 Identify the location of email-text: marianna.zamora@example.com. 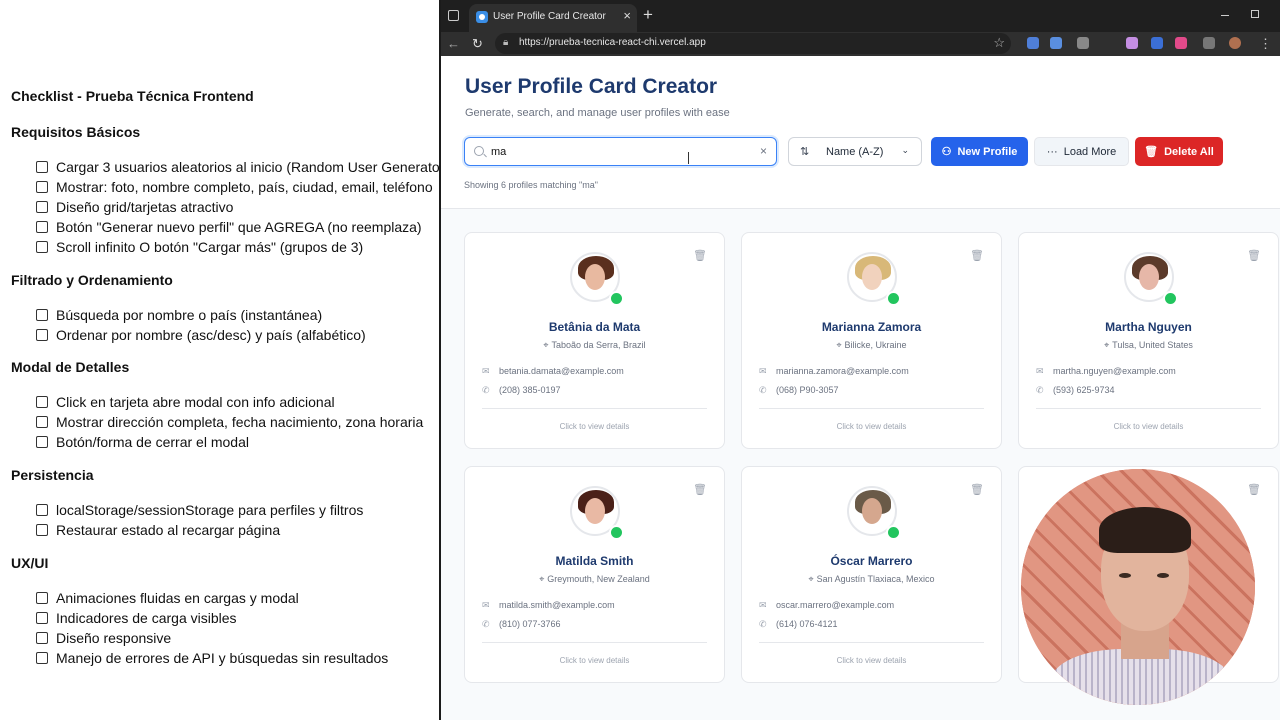
(842, 371).